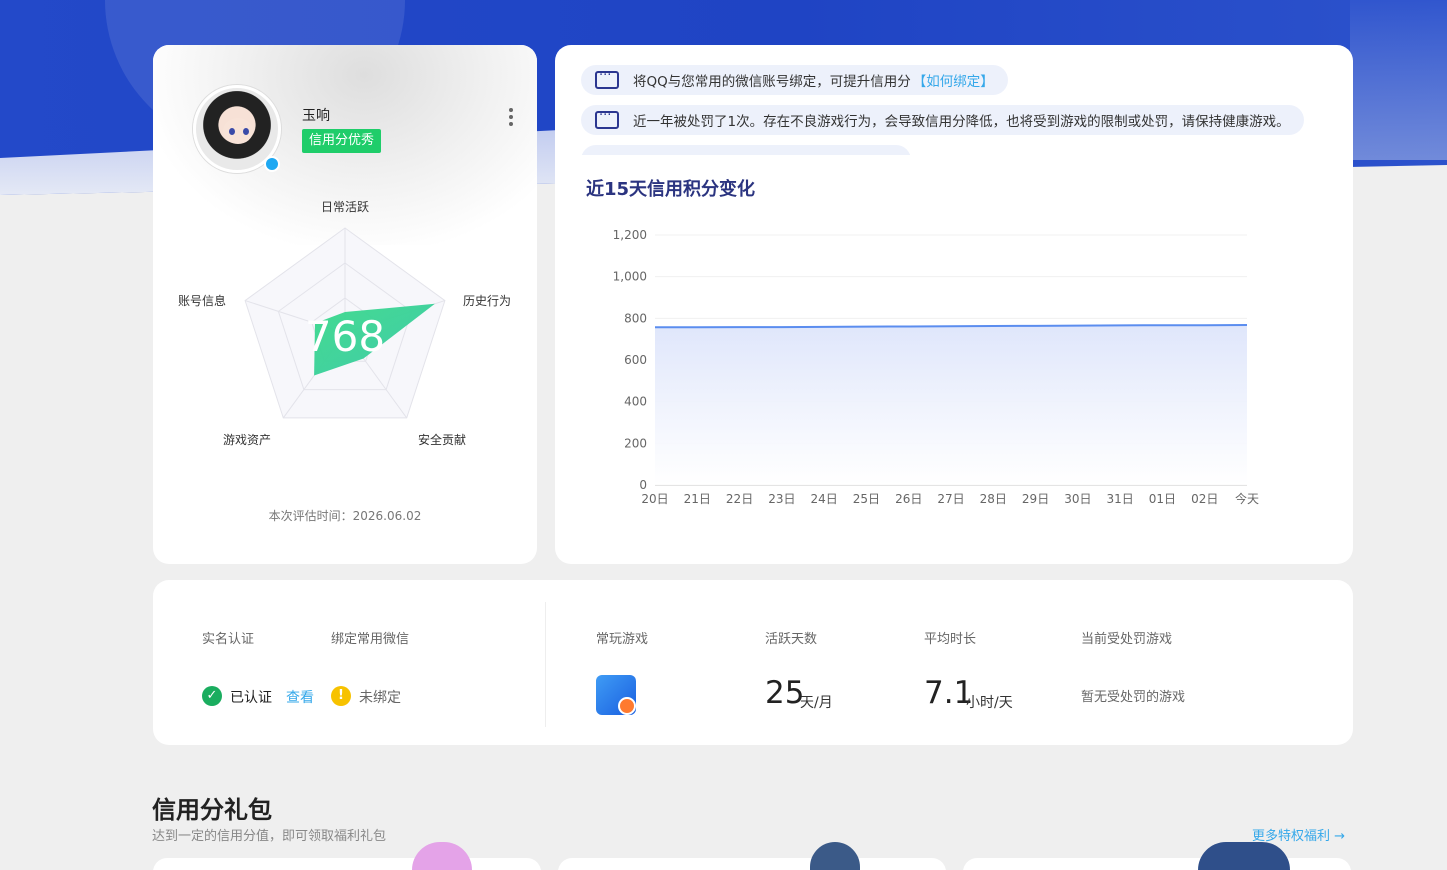  Describe the element at coordinates (345, 207) in the screenshot. I see `radar-label-daily: 日常活跃` at that location.